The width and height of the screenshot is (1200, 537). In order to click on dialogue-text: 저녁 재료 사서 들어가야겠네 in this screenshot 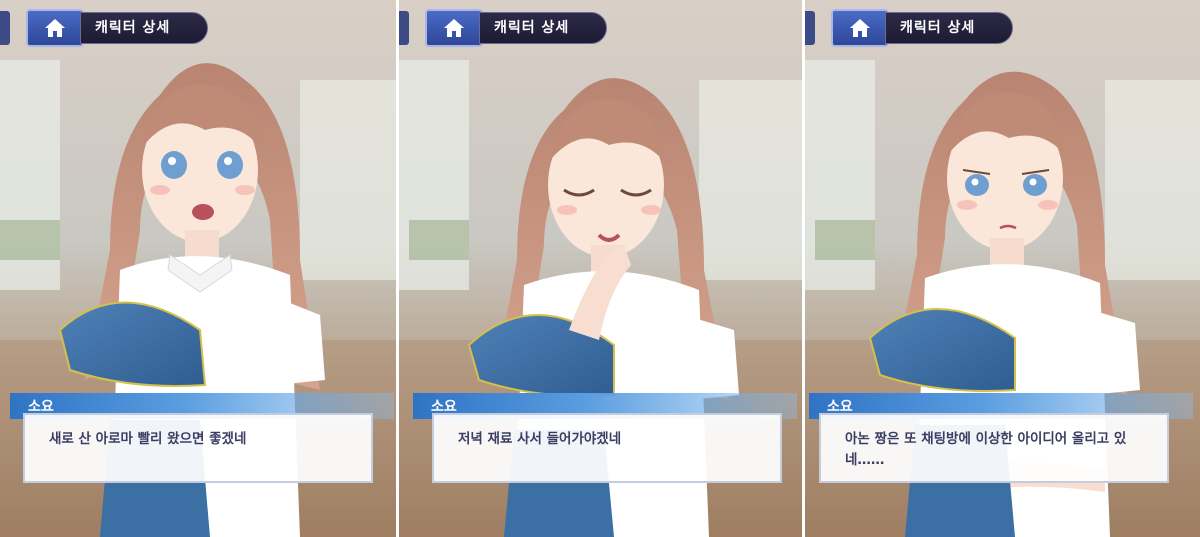, I will do `click(540, 439)`.